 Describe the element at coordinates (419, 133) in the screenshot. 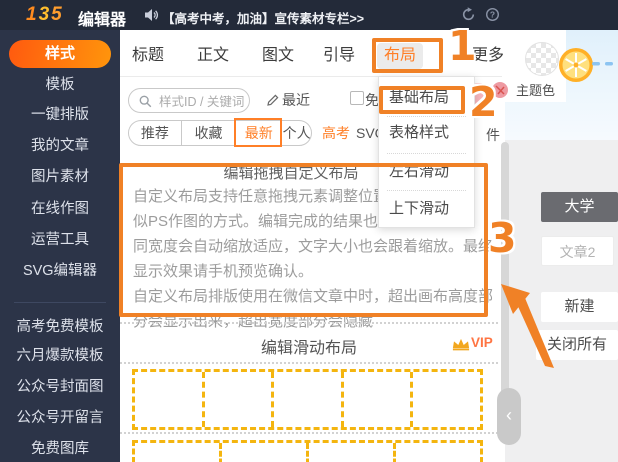

I see `menu-item-table-style: 表格样式` at that location.